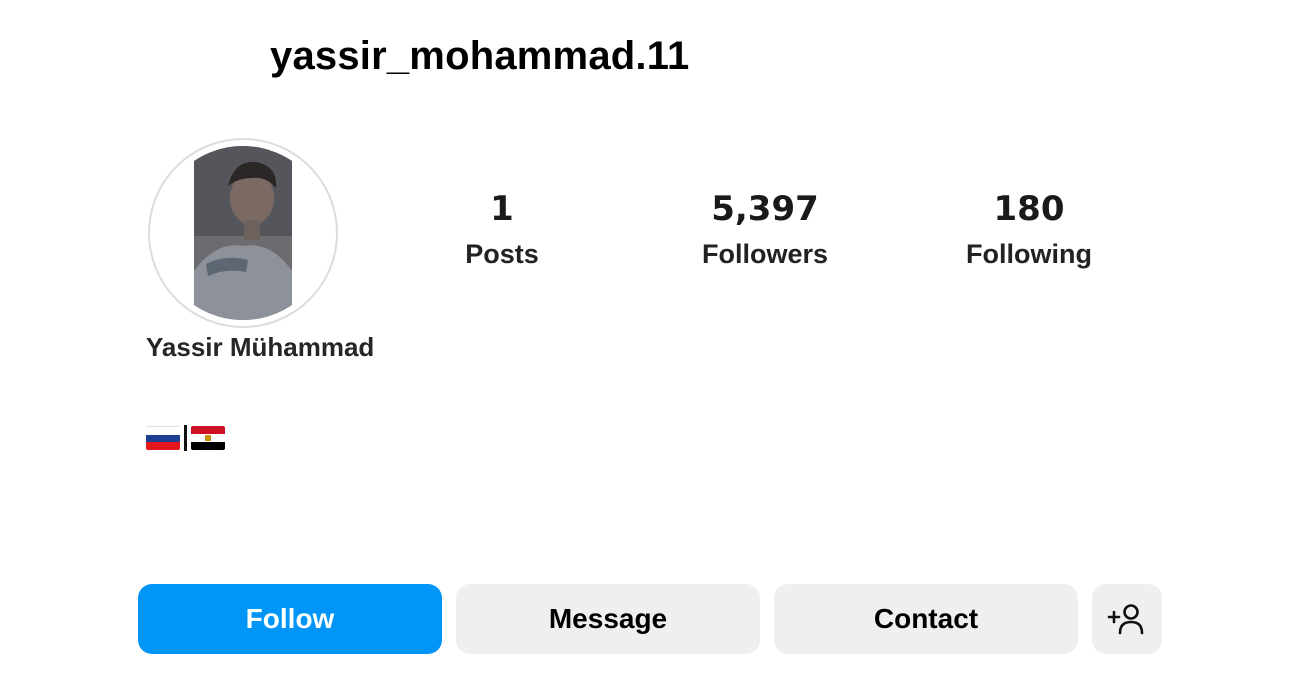 The height and width of the screenshot is (692, 1305). What do you see at coordinates (765, 254) in the screenshot?
I see `stat-followers-label: Followers` at bounding box center [765, 254].